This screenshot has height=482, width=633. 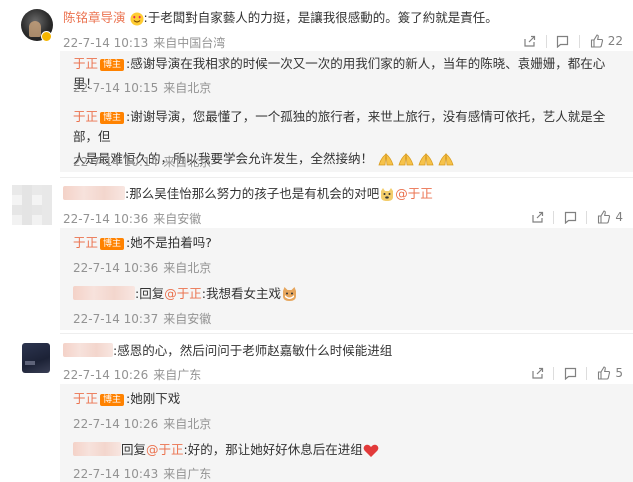 What do you see at coordinates (187, 474) in the screenshot?
I see `reply-location: 来自广东` at bounding box center [187, 474].